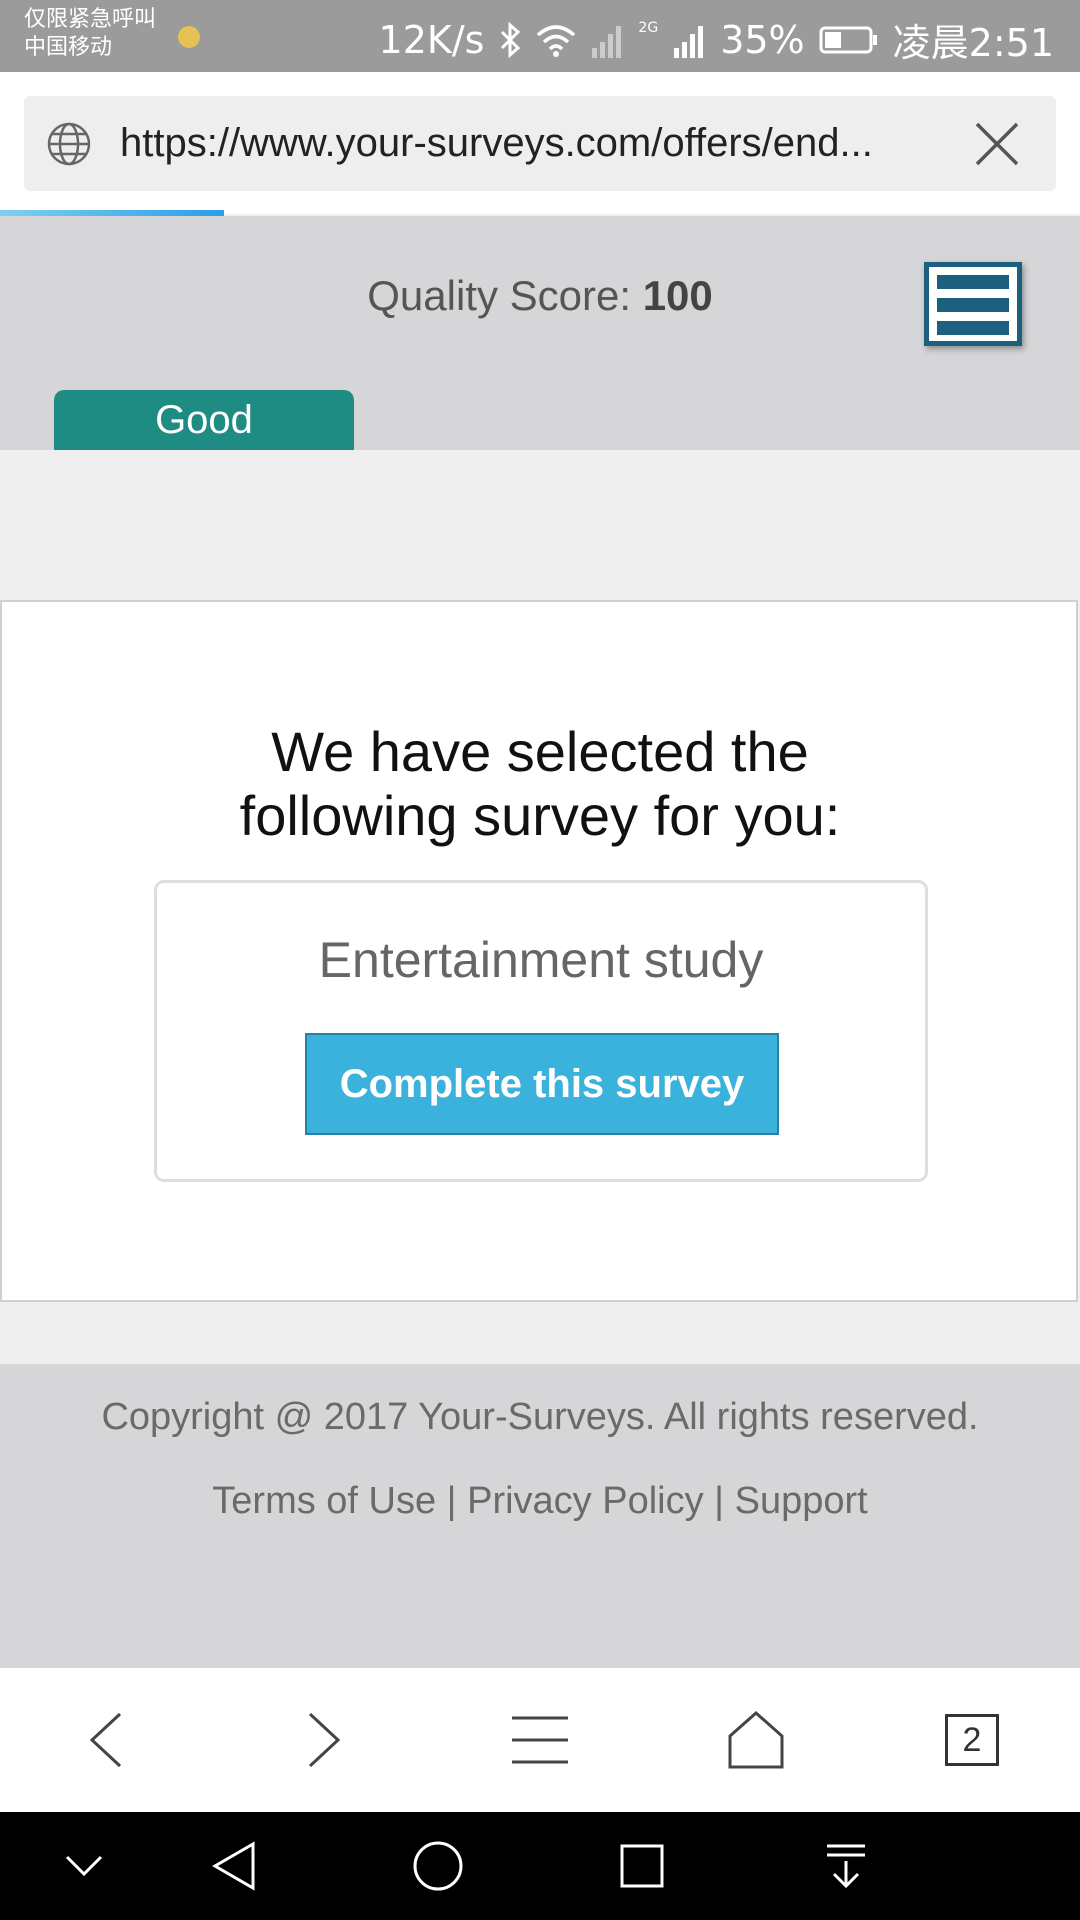 This screenshot has height=1920, width=1080. I want to click on chevron-right-icon, so click(324, 1740).